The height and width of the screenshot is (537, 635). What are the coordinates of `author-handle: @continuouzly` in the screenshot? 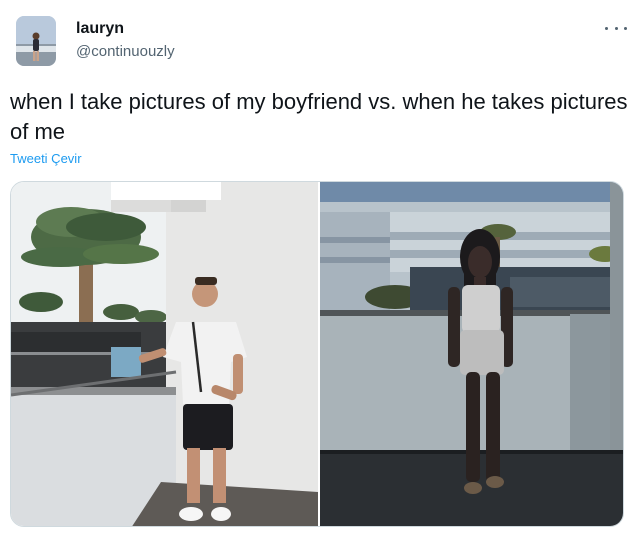 It's located at (125, 51).